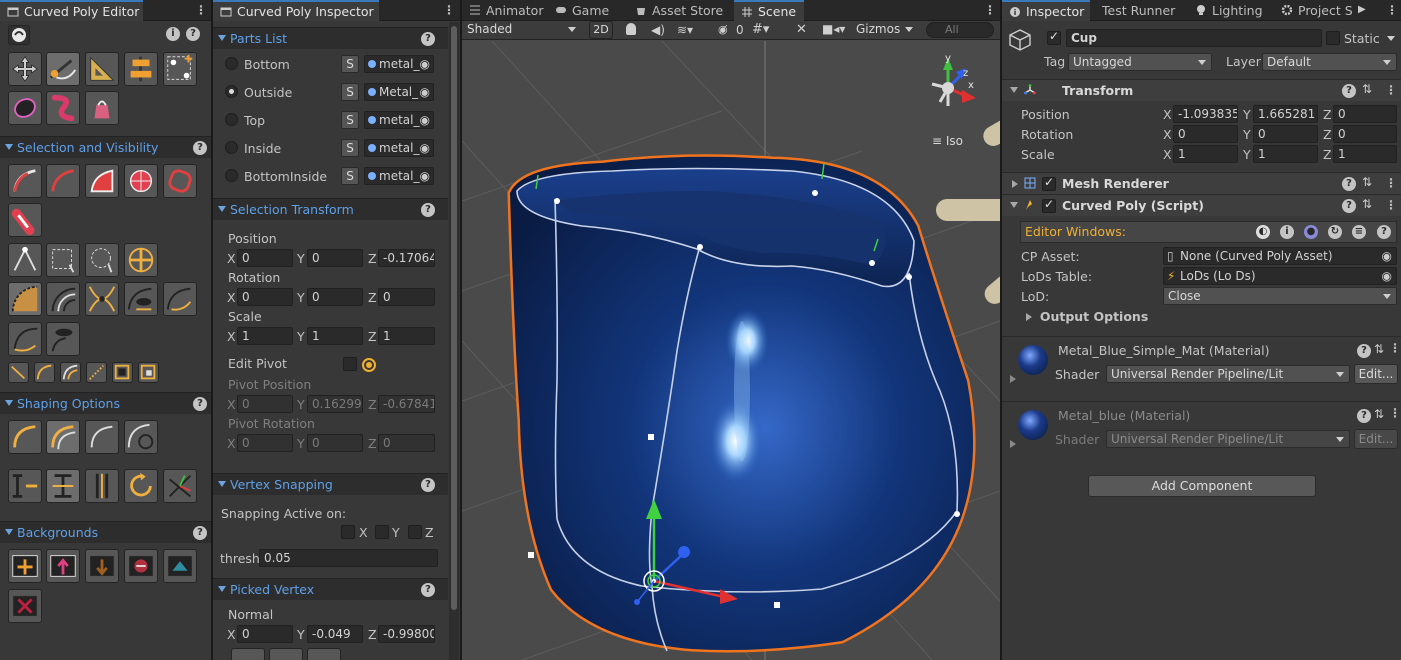  What do you see at coordinates (406, 634) in the screenshot?
I see `normal-z-field: -0.99800` at bounding box center [406, 634].